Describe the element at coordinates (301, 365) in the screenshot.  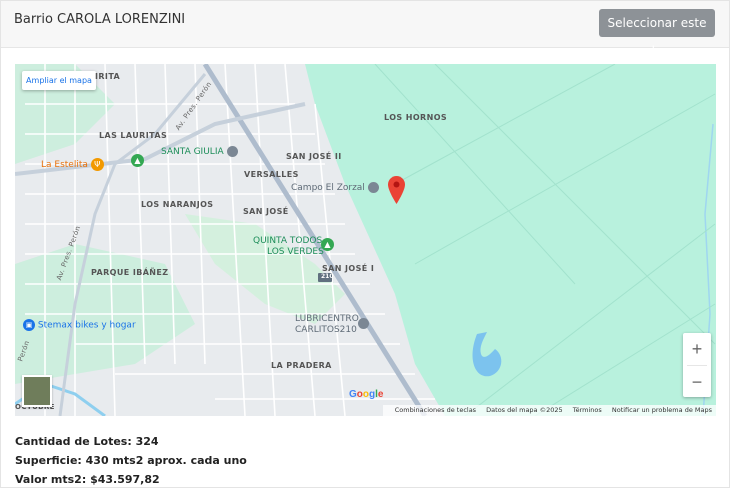
I see `map-label-la-pradera: LA PRADERA` at that location.